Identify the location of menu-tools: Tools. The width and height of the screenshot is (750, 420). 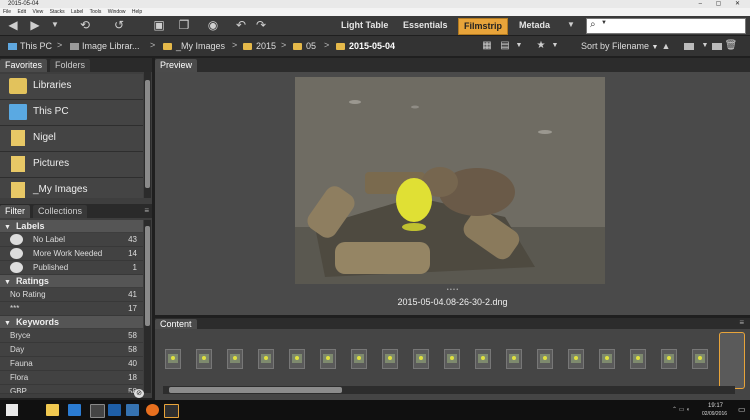
(96, 12).